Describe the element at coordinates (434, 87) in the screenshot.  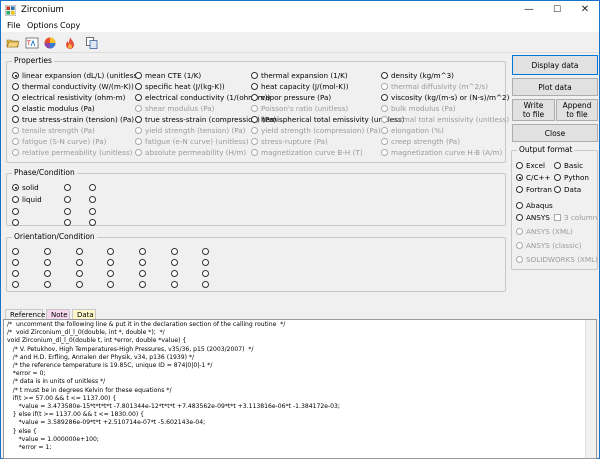
I see `property-option: thermal diffusivity (m^2/s)` at that location.